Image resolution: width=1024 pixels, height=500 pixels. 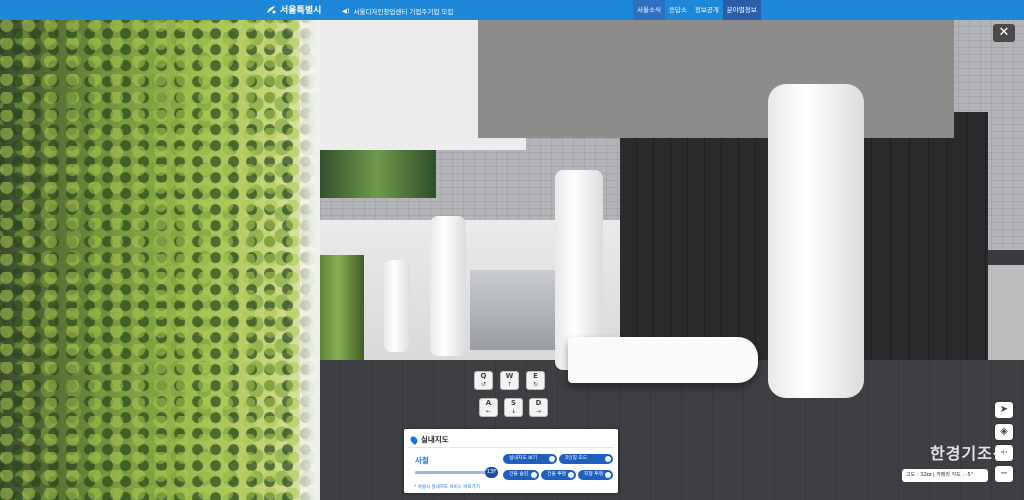 I want to click on arrow-left-icon: ←, so click(x=488, y=411).